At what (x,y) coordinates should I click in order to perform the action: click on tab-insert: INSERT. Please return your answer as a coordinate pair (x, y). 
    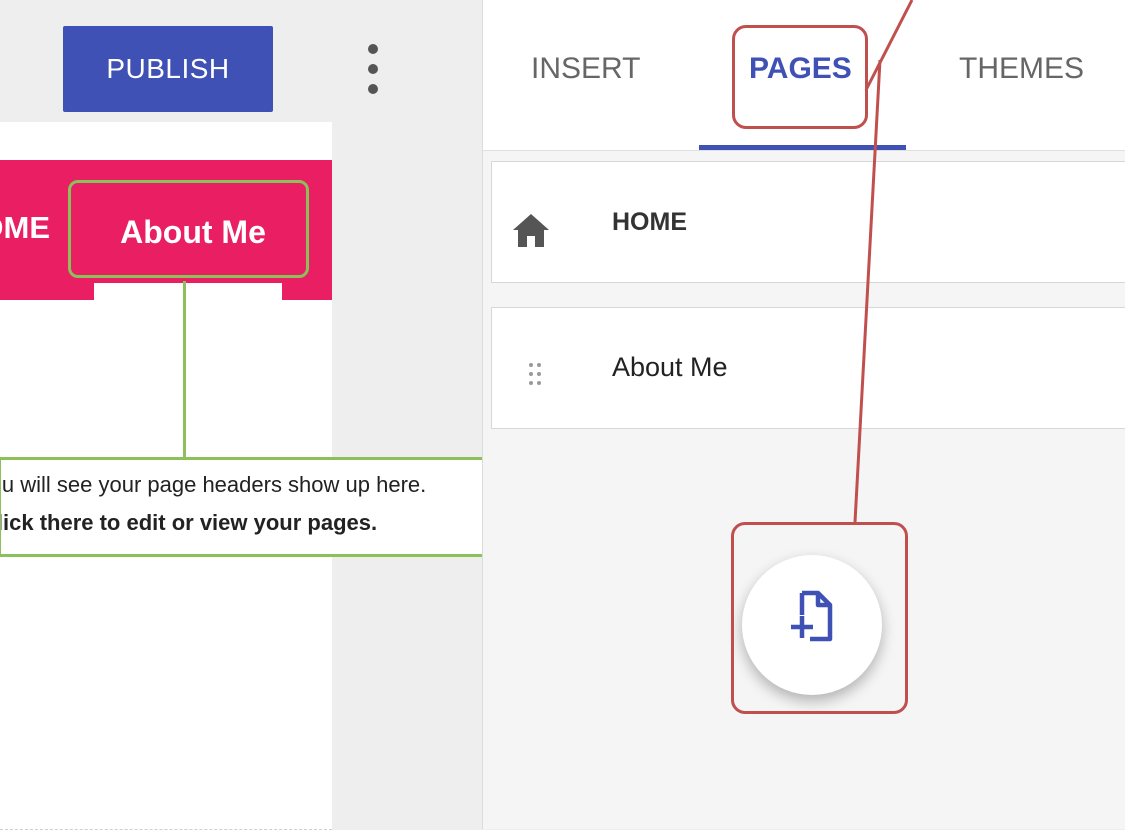
    Looking at the image, I should click on (585, 69).